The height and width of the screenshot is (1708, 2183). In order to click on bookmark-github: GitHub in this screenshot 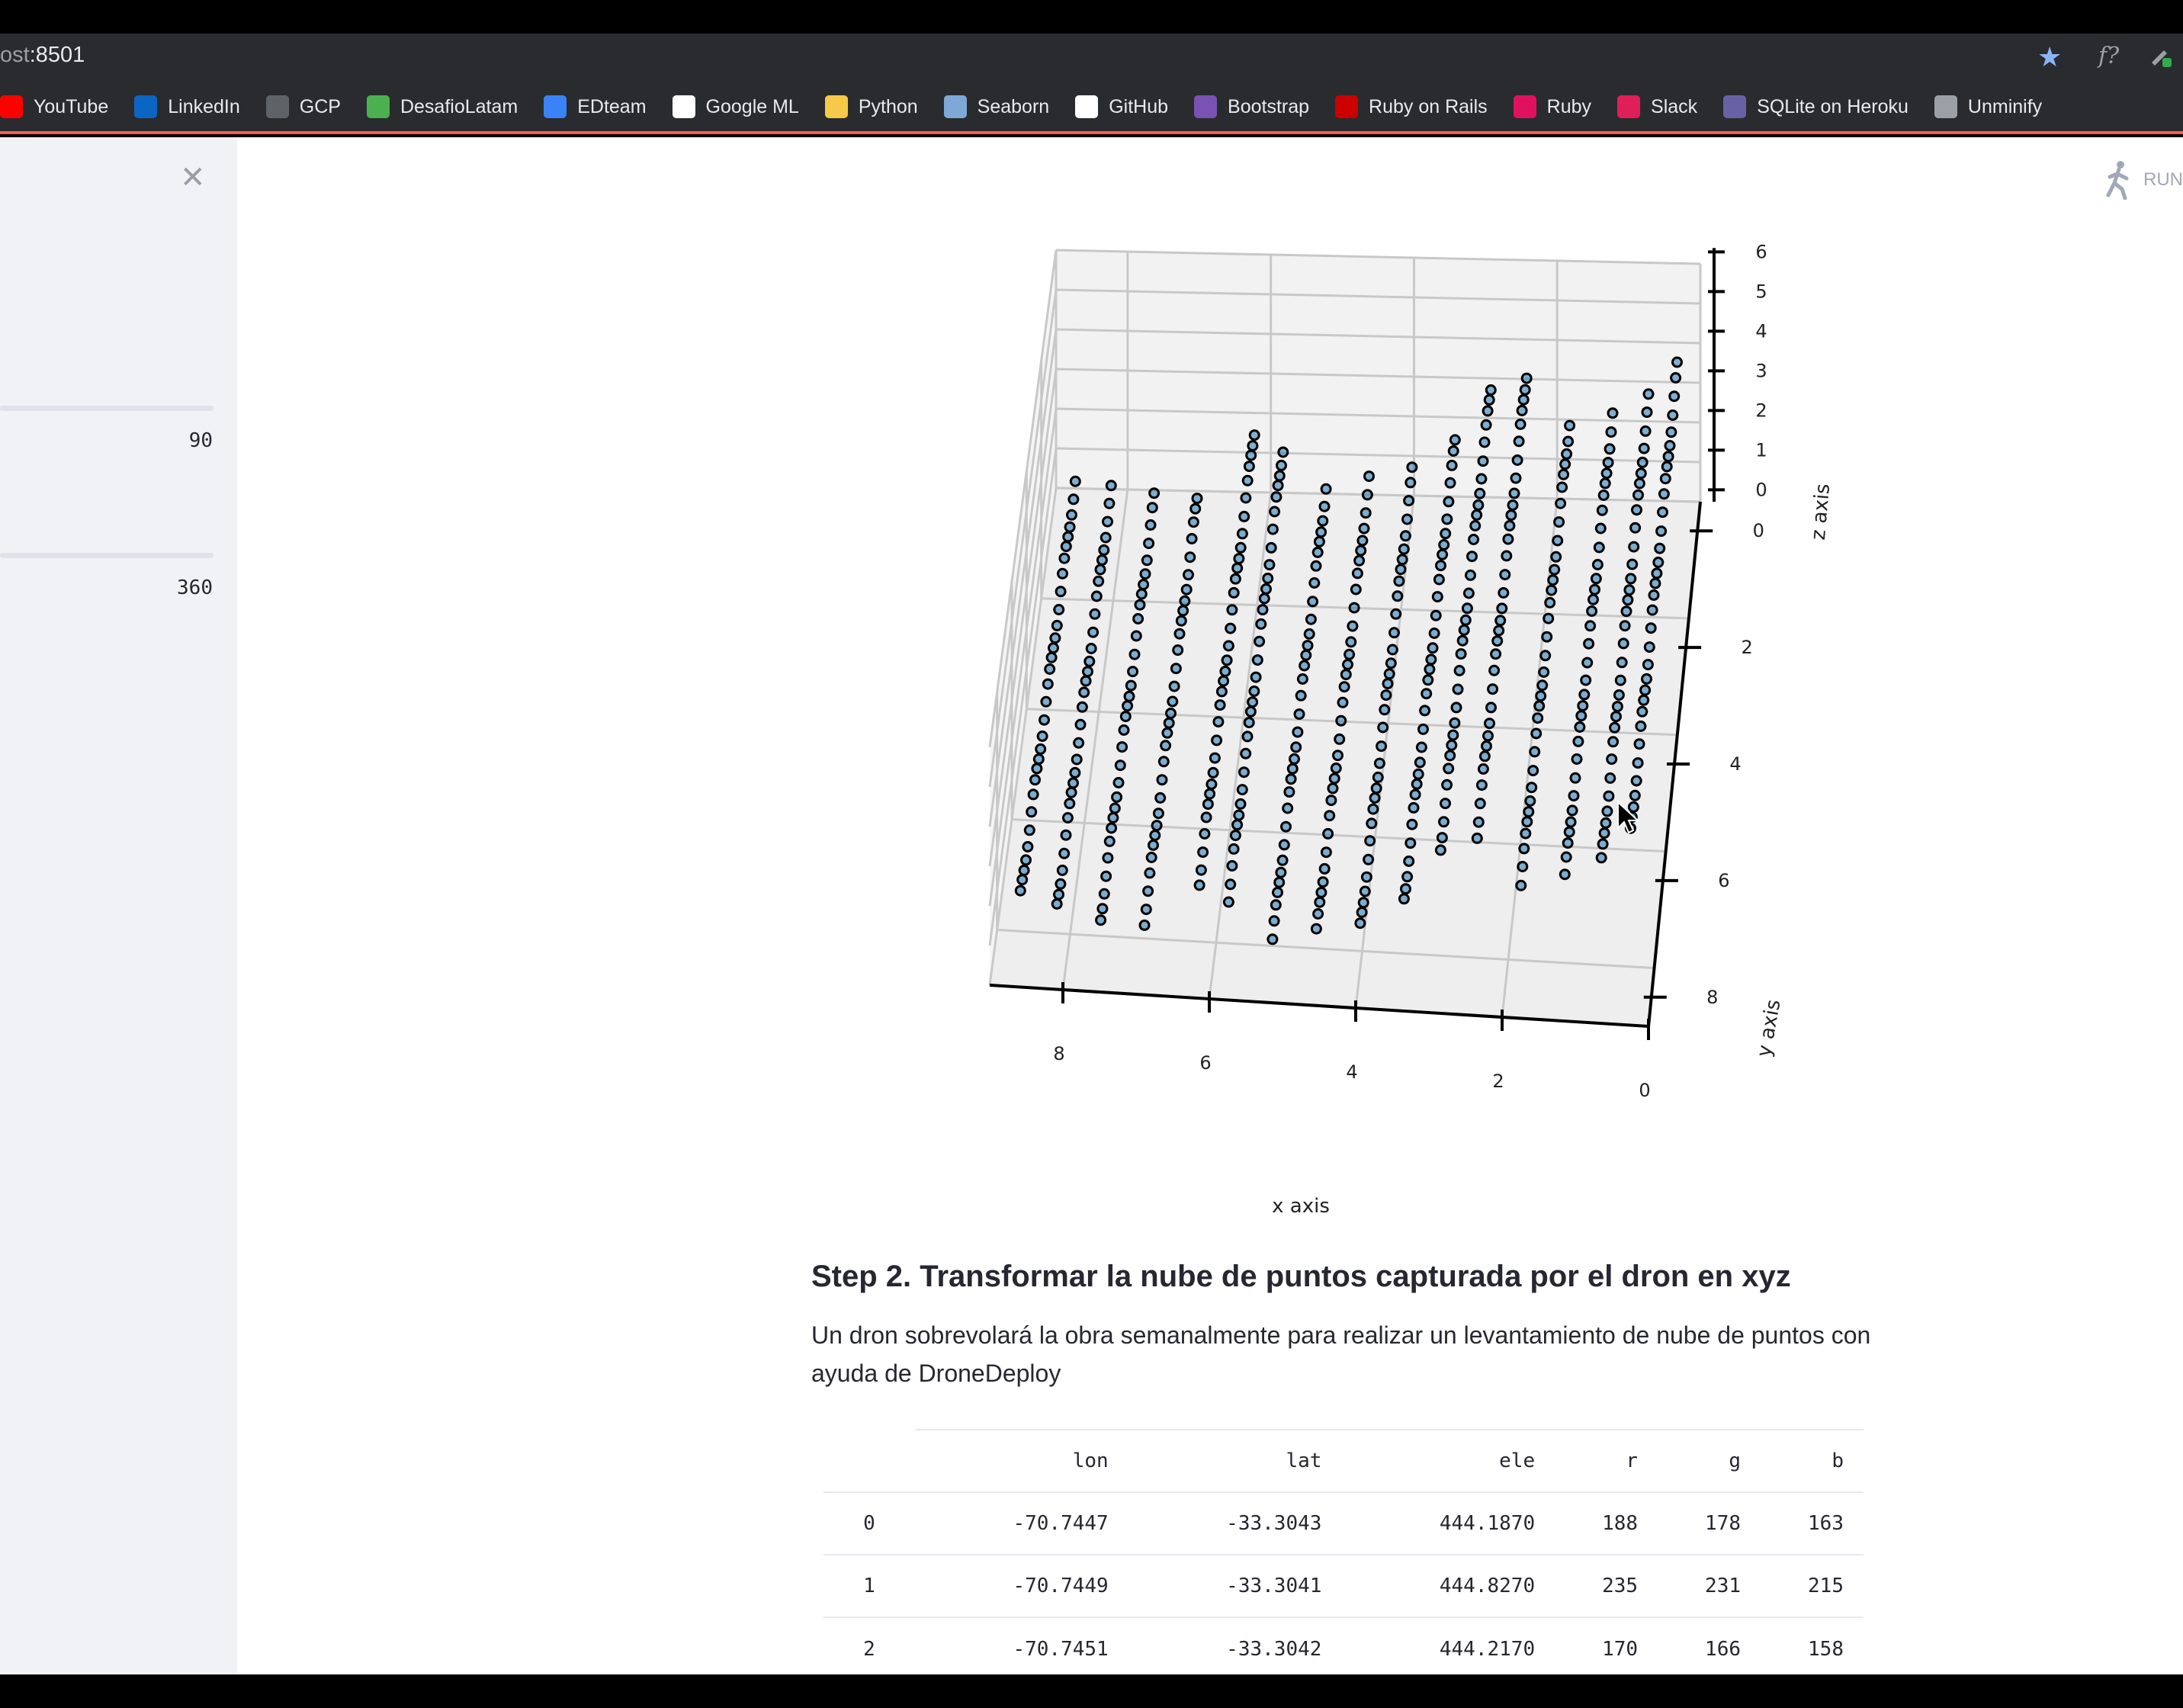, I will do `click(1121, 106)`.